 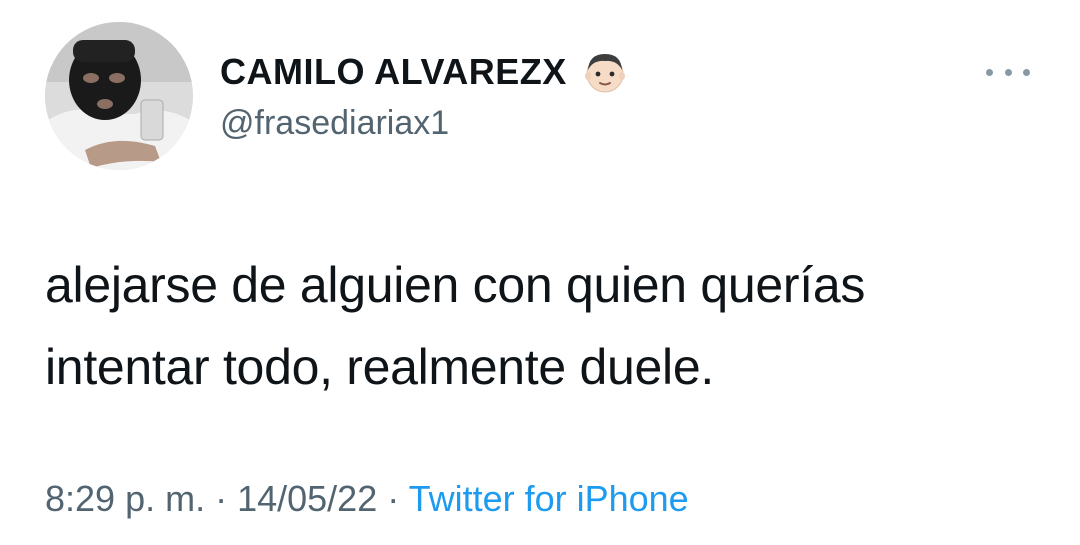 What do you see at coordinates (307, 498) in the screenshot?
I see `tweet-date: 14/05/22` at bounding box center [307, 498].